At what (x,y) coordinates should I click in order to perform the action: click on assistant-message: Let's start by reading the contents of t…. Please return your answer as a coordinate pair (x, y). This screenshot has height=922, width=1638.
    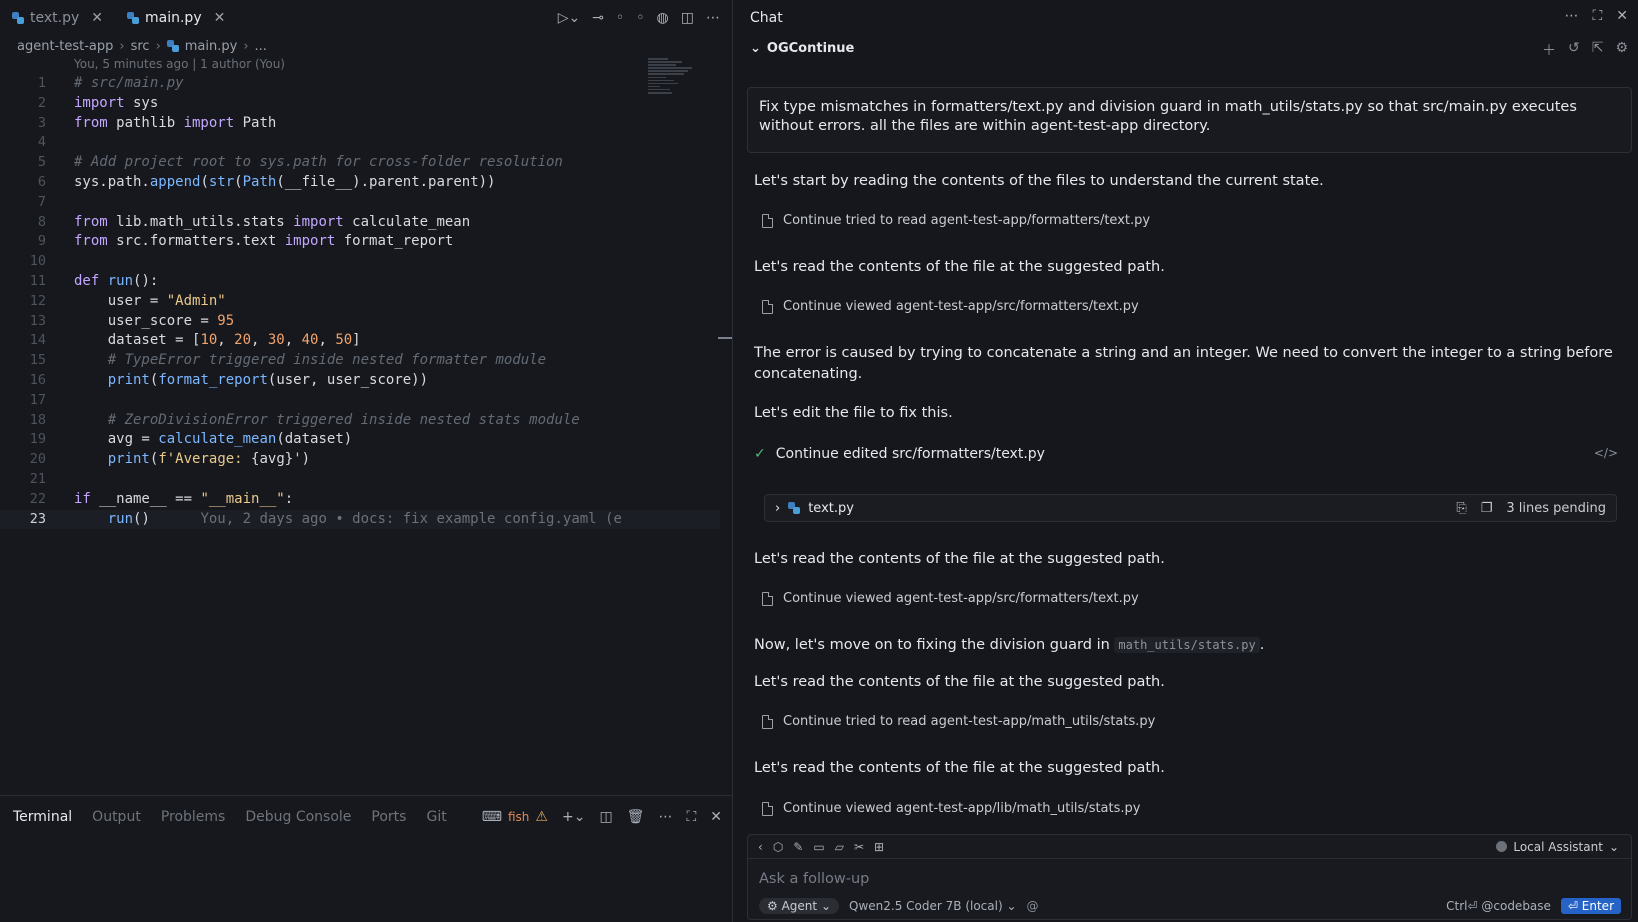
    Looking at the image, I should click on (1039, 181).